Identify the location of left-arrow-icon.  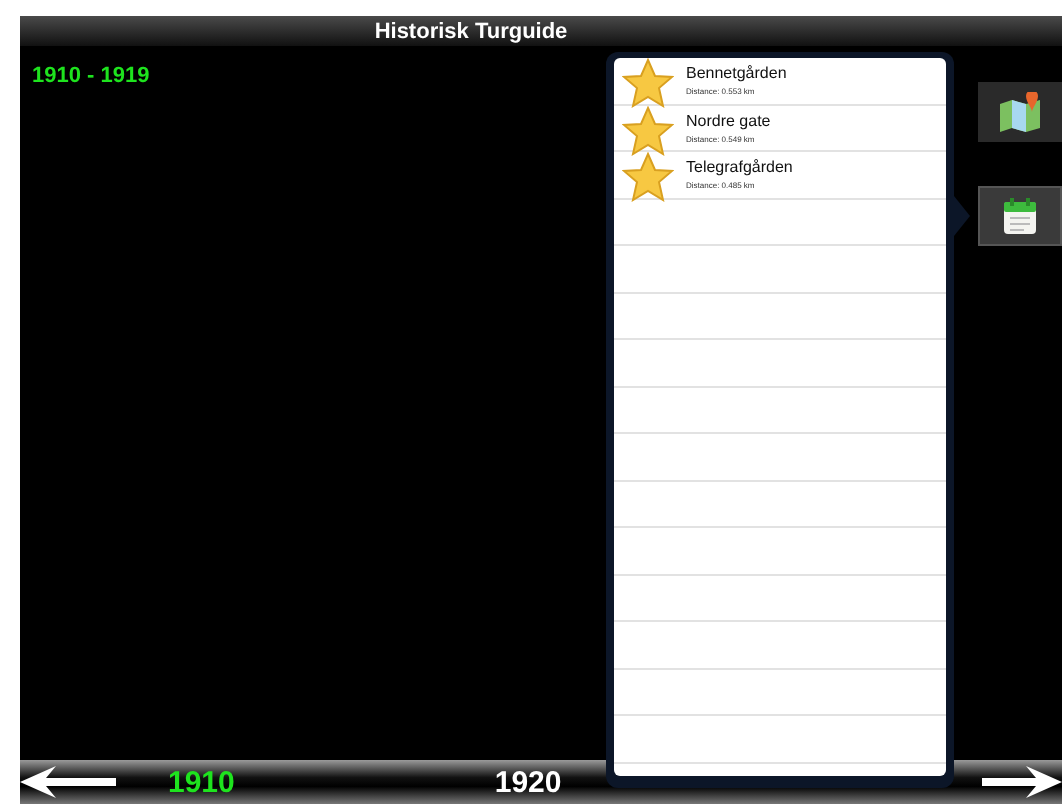
(68, 782).